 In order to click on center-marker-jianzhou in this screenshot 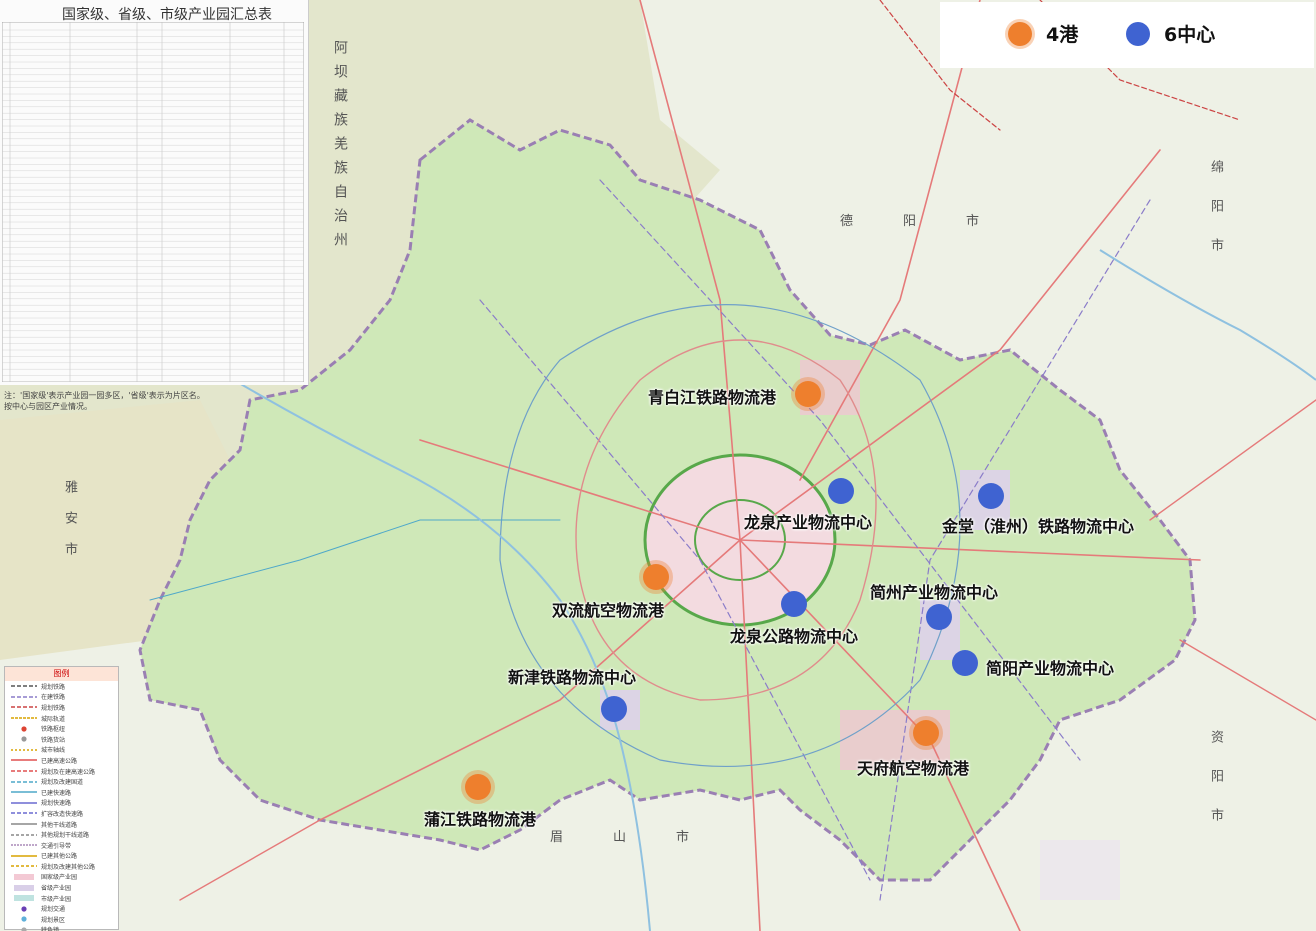, I will do `click(939, 617)`.